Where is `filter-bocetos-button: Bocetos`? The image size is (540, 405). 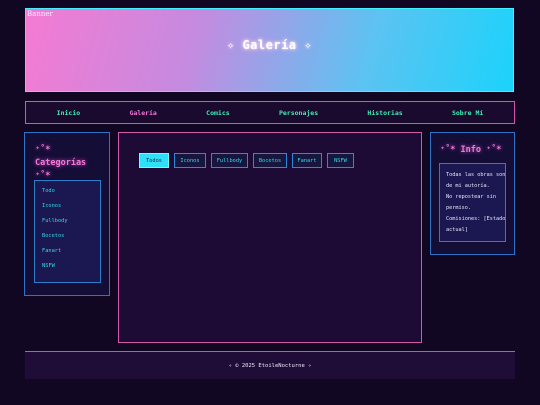 filter-bocetos-button: Bocetos is located at coordinates (270, 160).